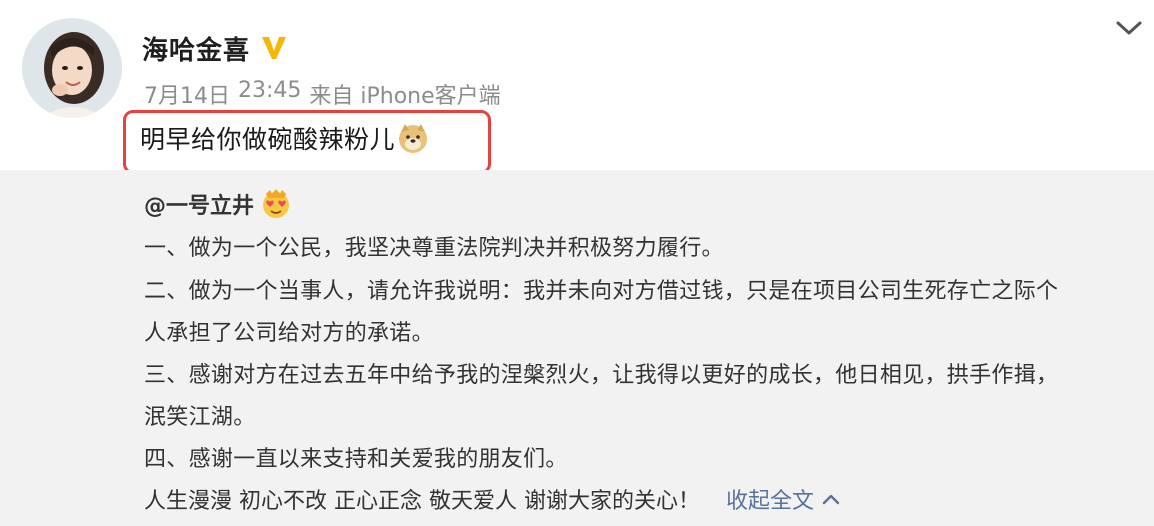 The height and width of the screenshot is (526, 1154). I want to click on mention-link: @一号立井, so click(199, 204).